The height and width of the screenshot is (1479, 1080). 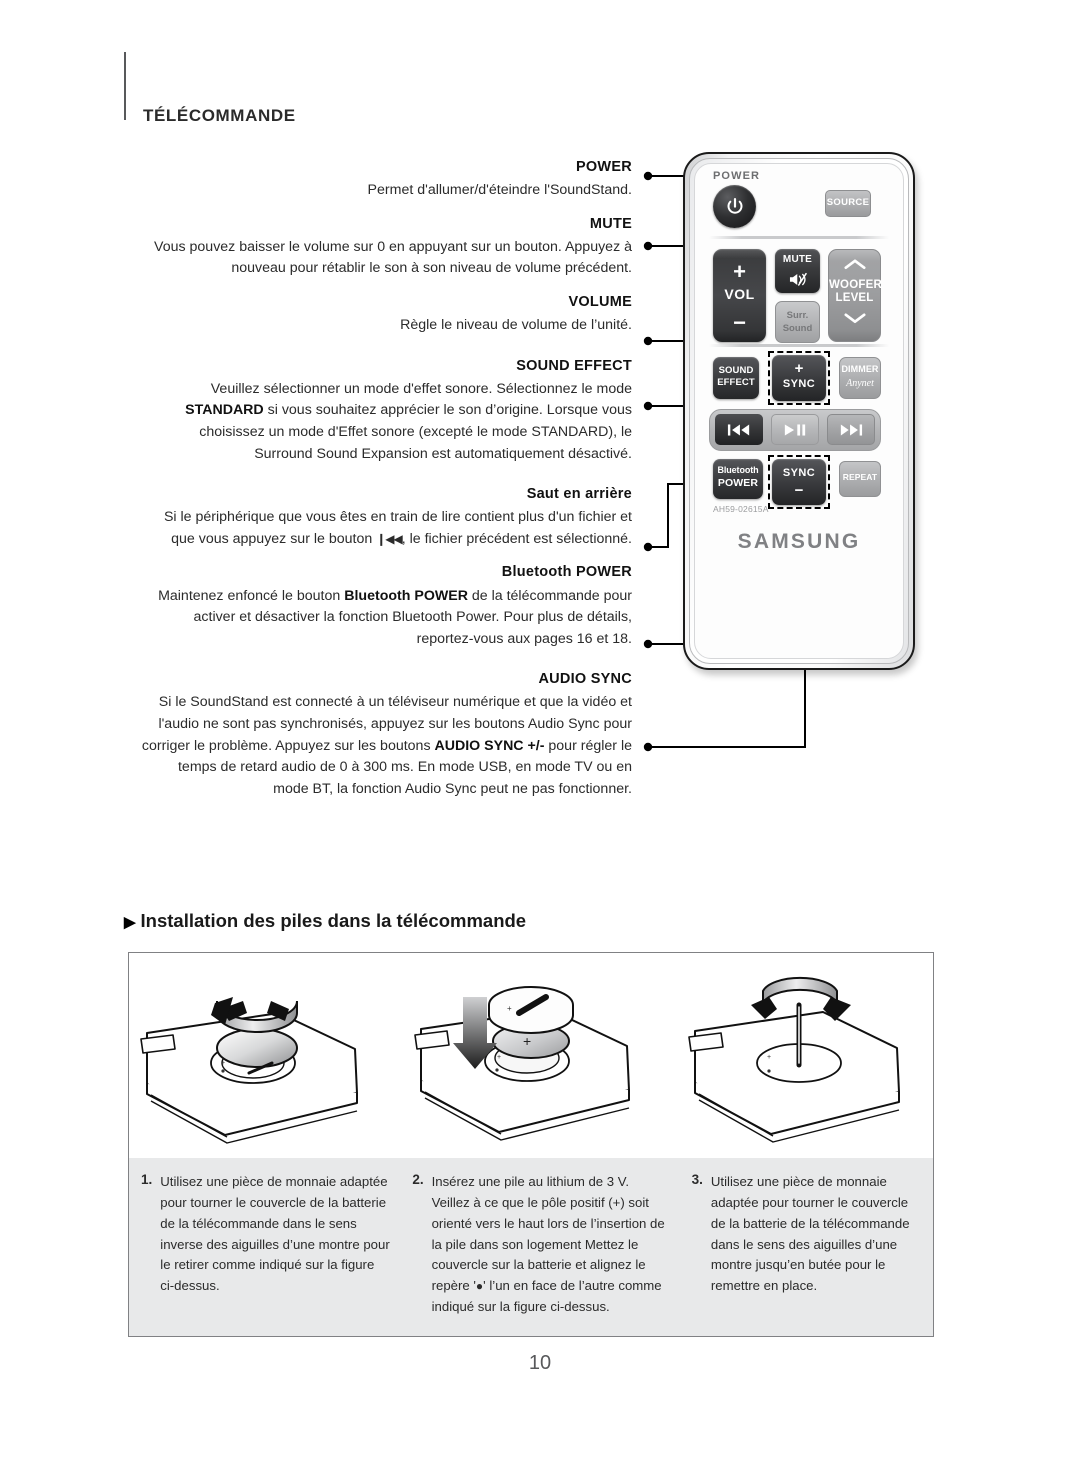 What do you see at coordinates (799, 490) in the screenshot?
I see `sync-minus-sign: −` at bounding box center [799, 490].